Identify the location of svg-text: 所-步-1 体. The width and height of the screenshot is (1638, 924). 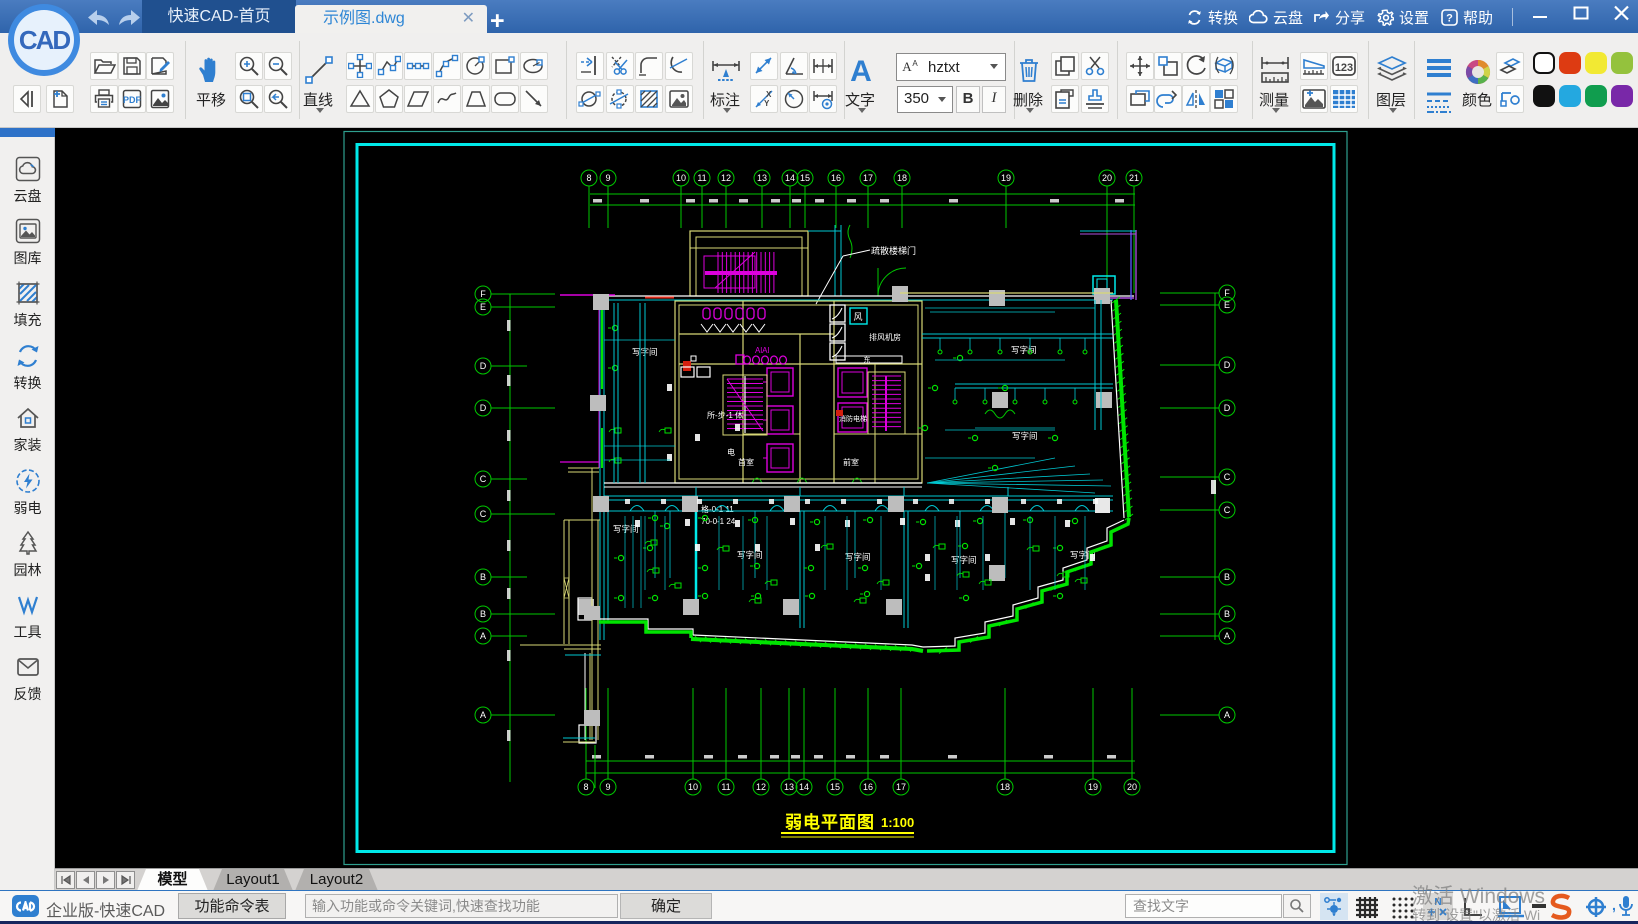
(725, 415).